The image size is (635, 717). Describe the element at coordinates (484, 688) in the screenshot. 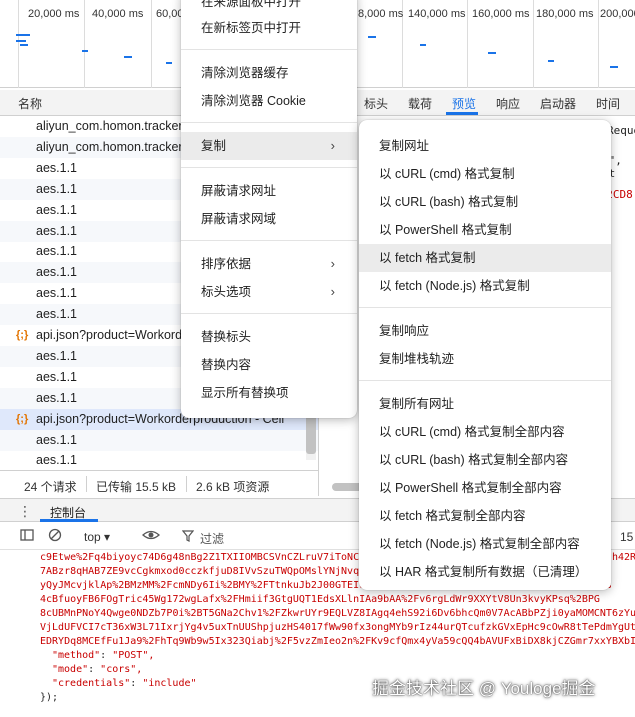

I see `watermark: 掘金技术社区 @ Youloge掘金` at that location.